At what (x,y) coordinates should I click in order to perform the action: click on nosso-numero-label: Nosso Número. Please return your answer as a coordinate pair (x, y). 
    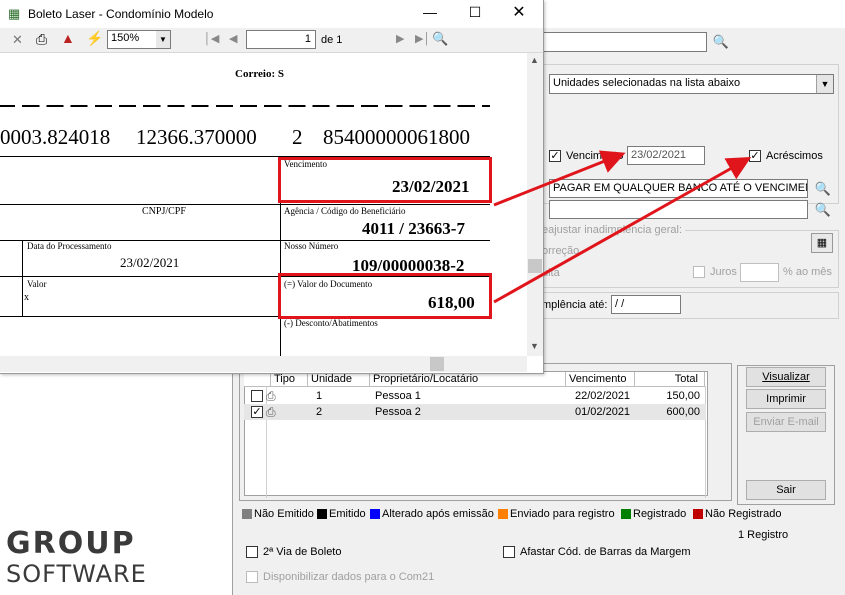
    Looking at the image, I should click on (311, 246).